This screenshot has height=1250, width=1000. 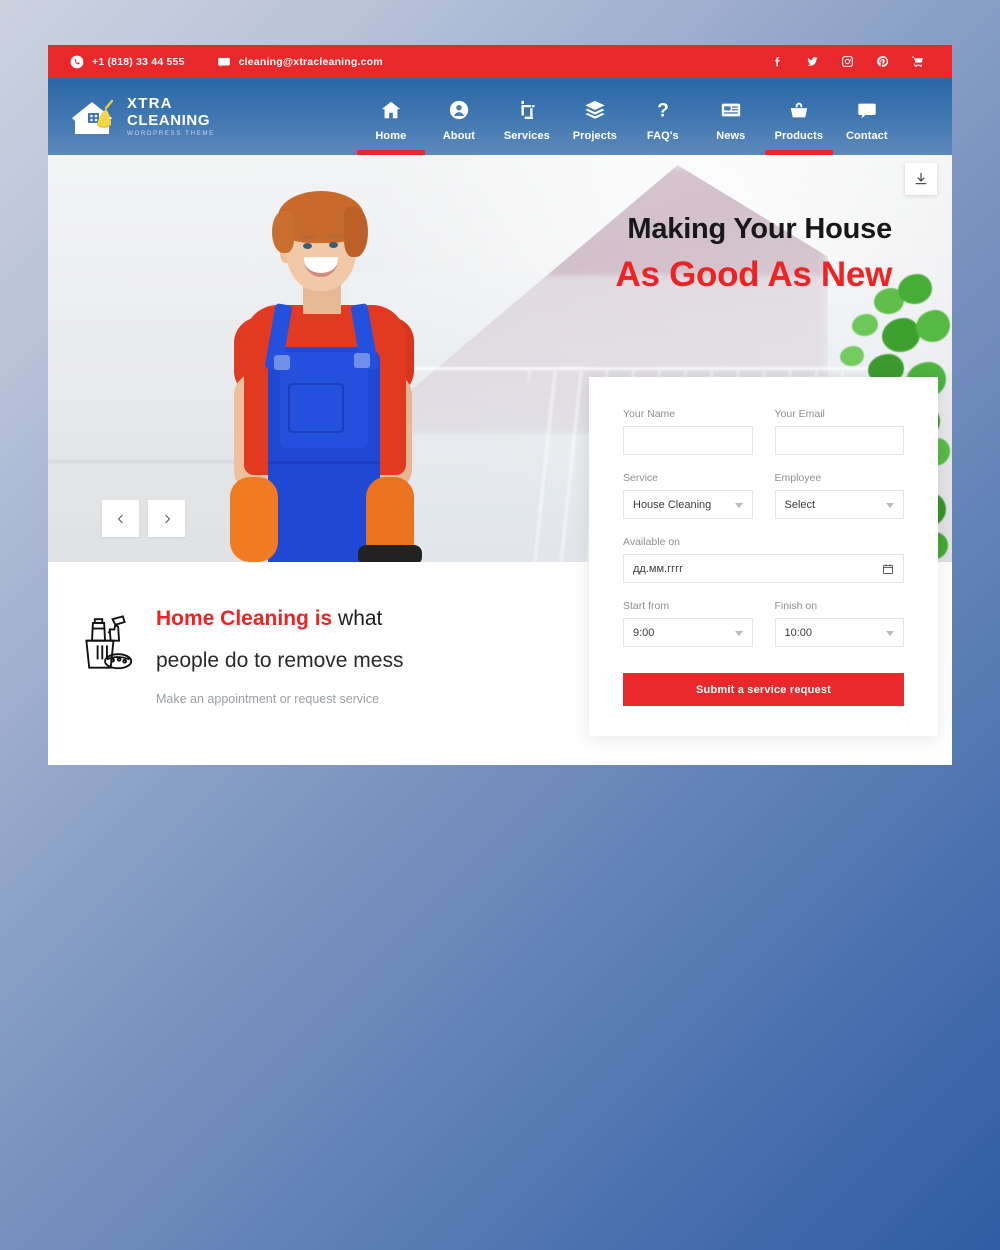 What do you see at coordinates (652, 542) in the screenshot?
I see `date-label: Available on` at bounding box center [652, 542].